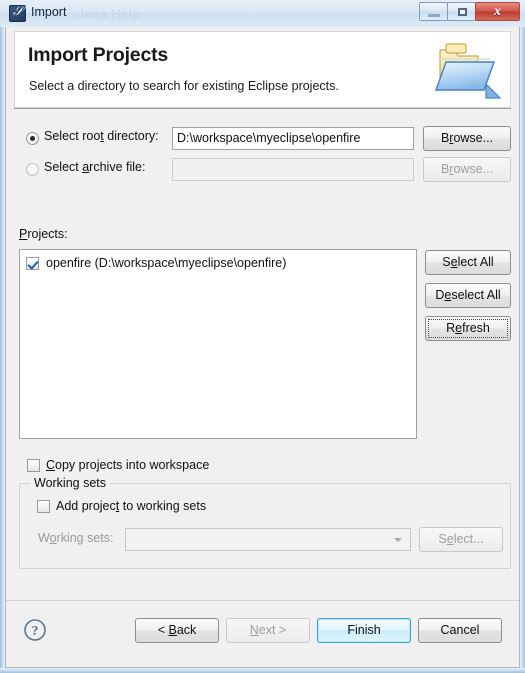  What do you see at coordinates (43, 506) in the screenshot?
I see `add-project-to-working-sets-checkbox` at bounding box center [43, 506].